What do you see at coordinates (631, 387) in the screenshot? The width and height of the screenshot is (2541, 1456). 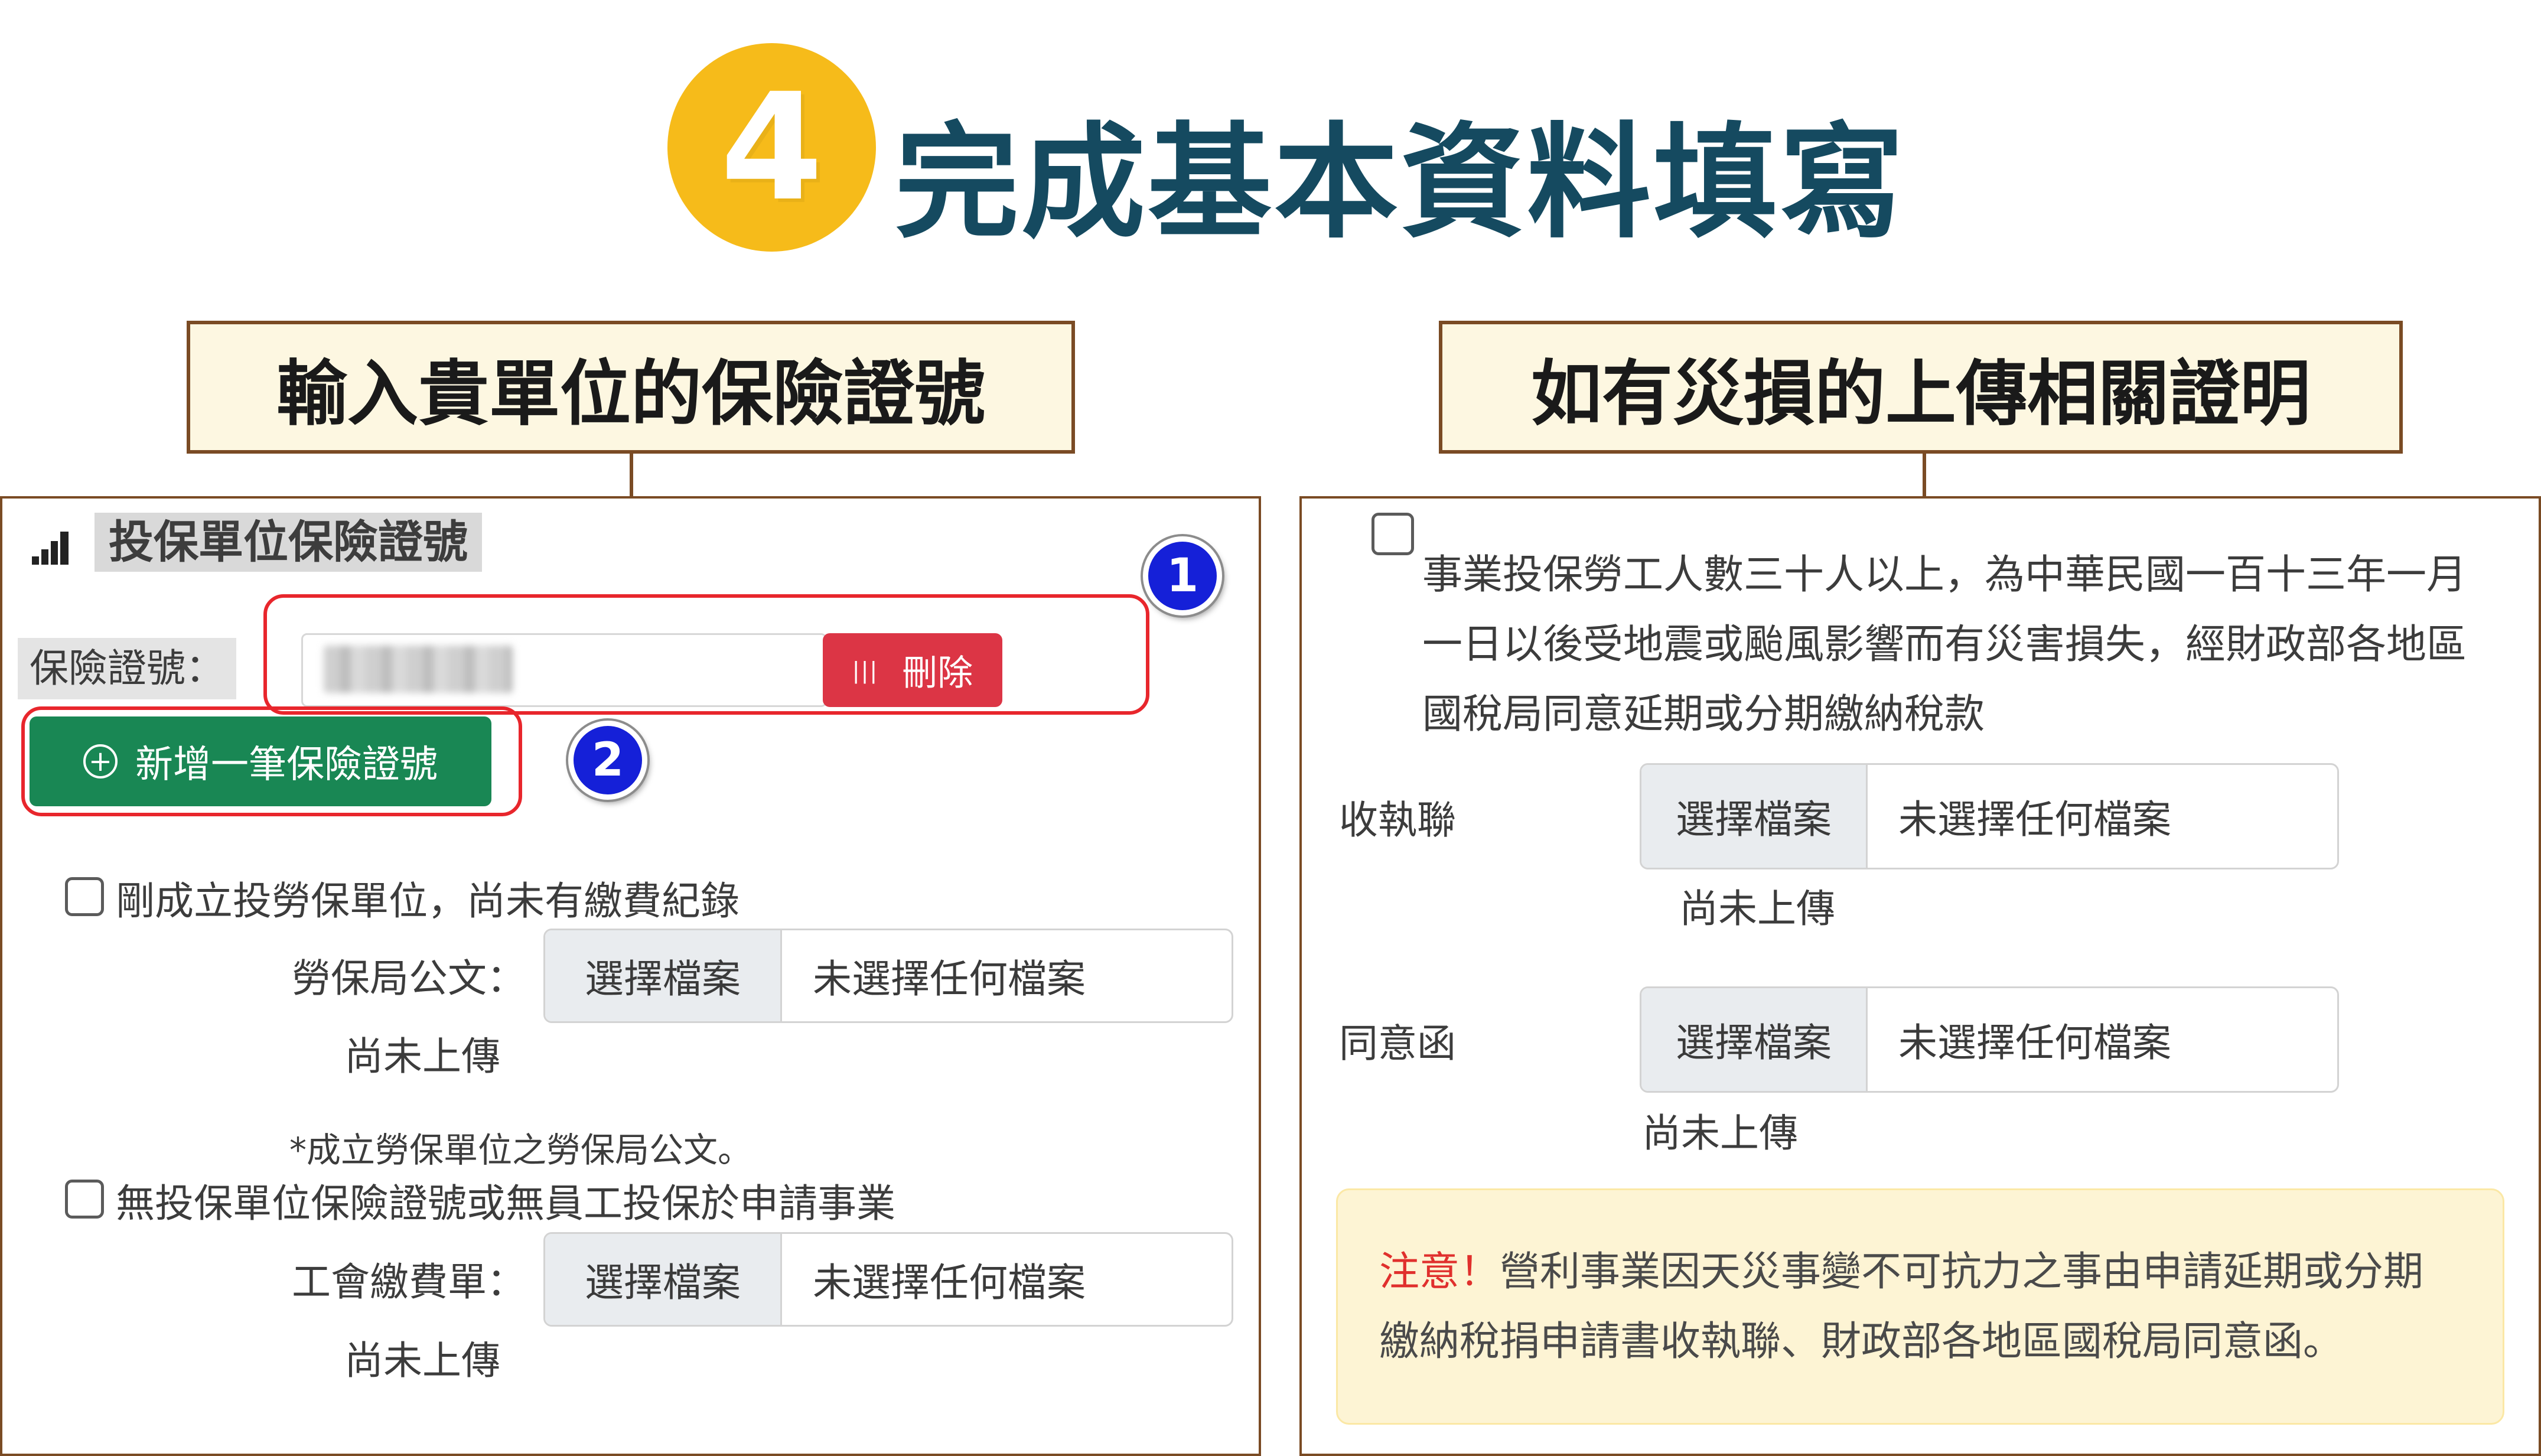 I see `left-caption: 輸入貴單位的保險證號` at bounding box center [631, 387].